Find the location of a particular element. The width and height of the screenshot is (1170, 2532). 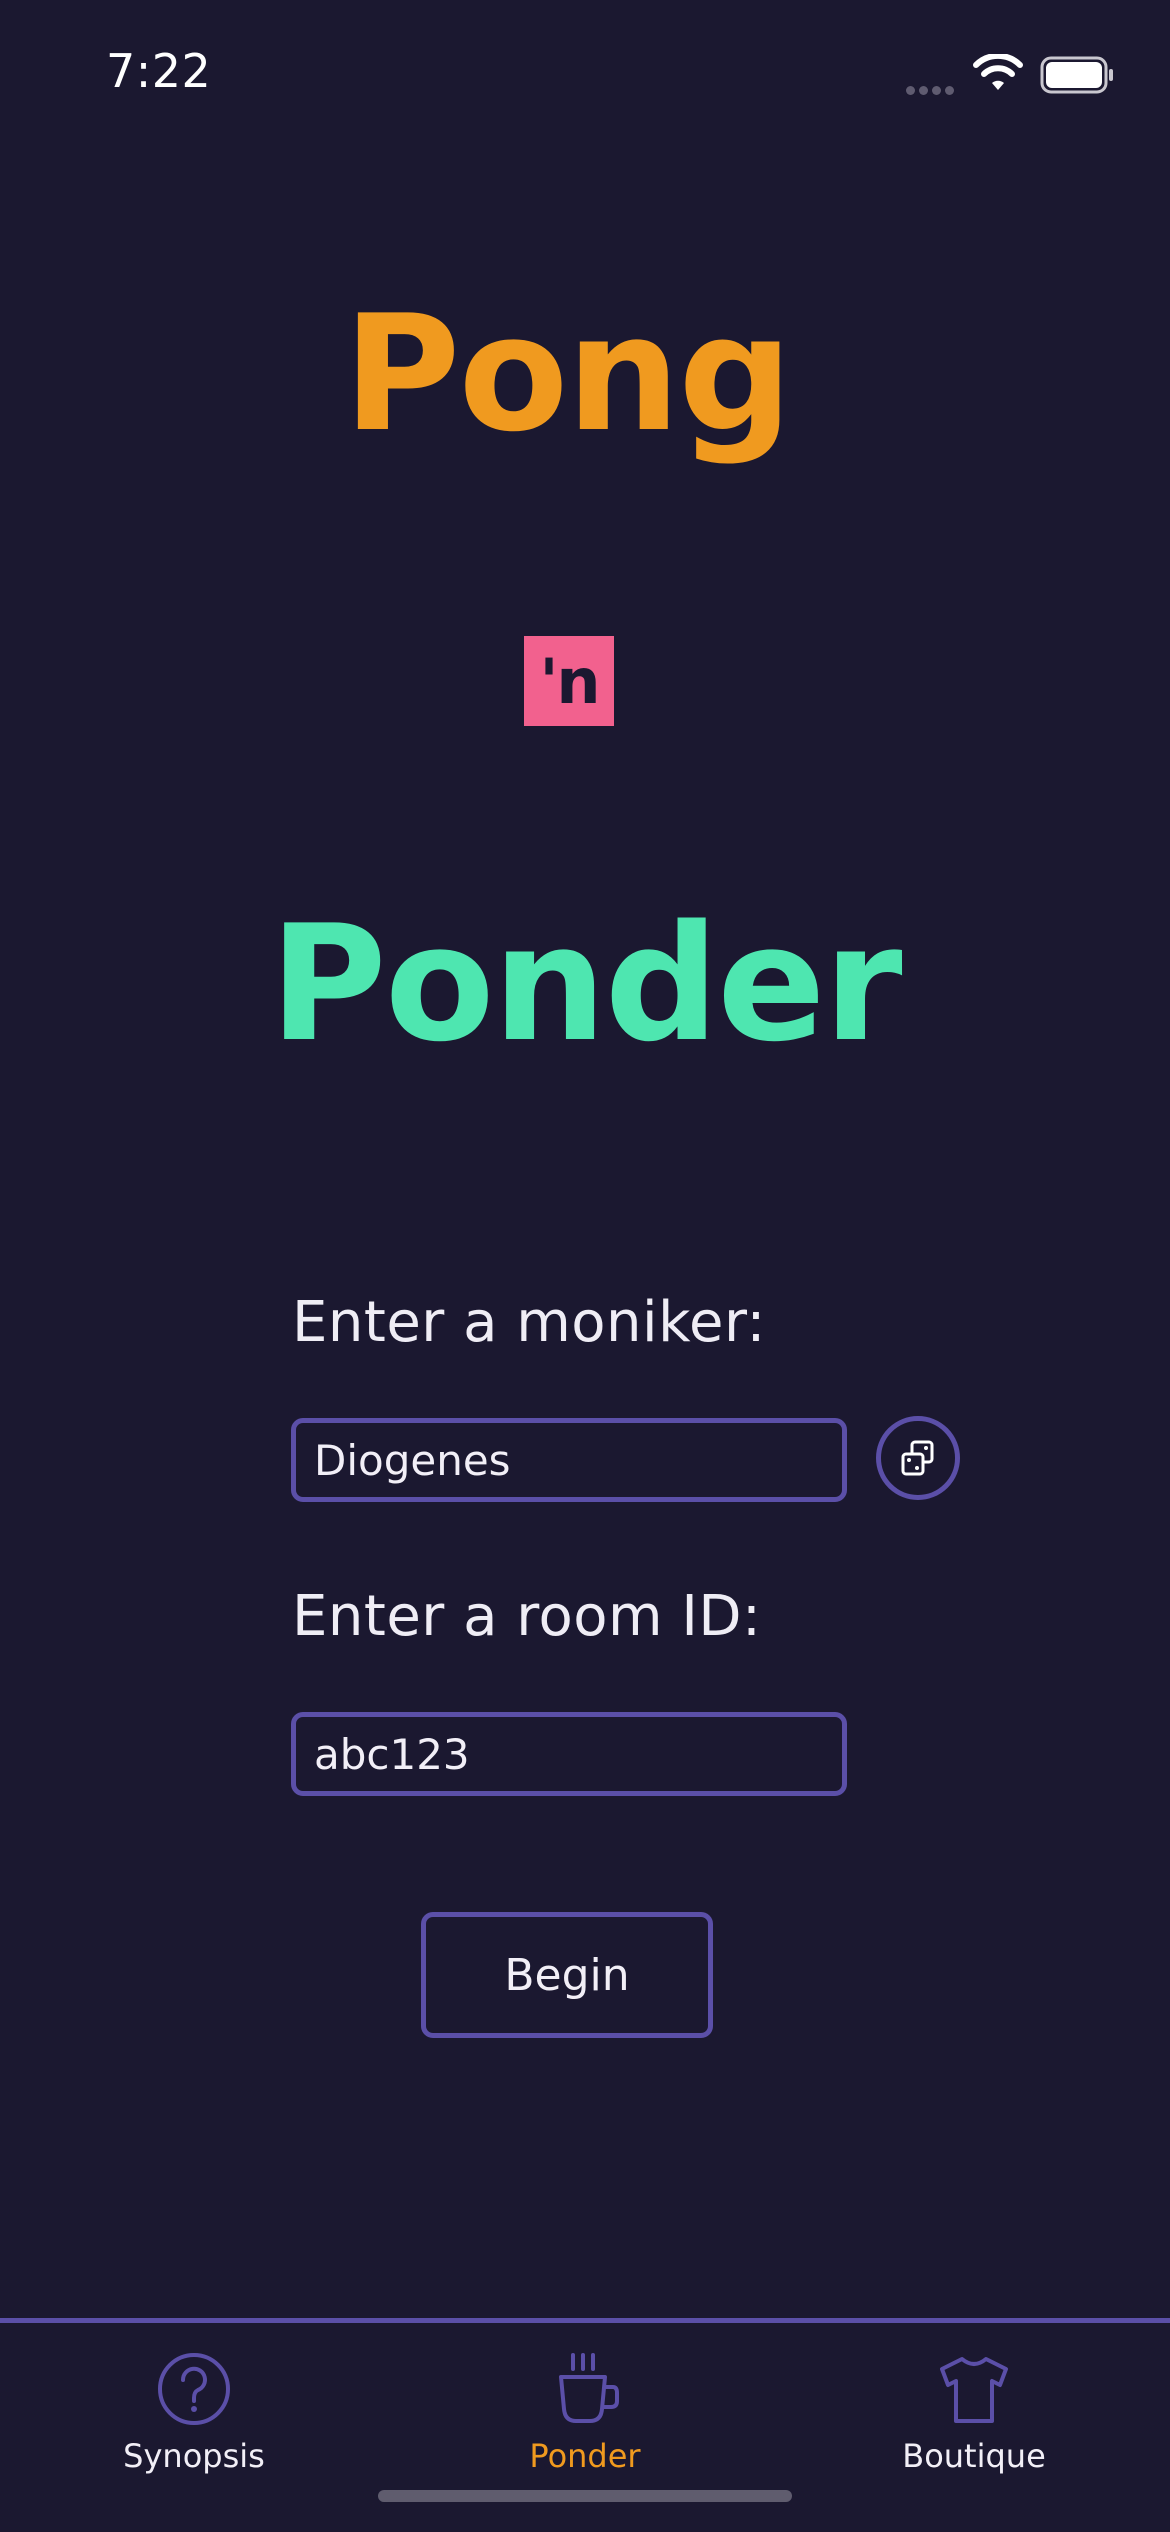

tshirt-icon is located at coordinates (974, 2390).